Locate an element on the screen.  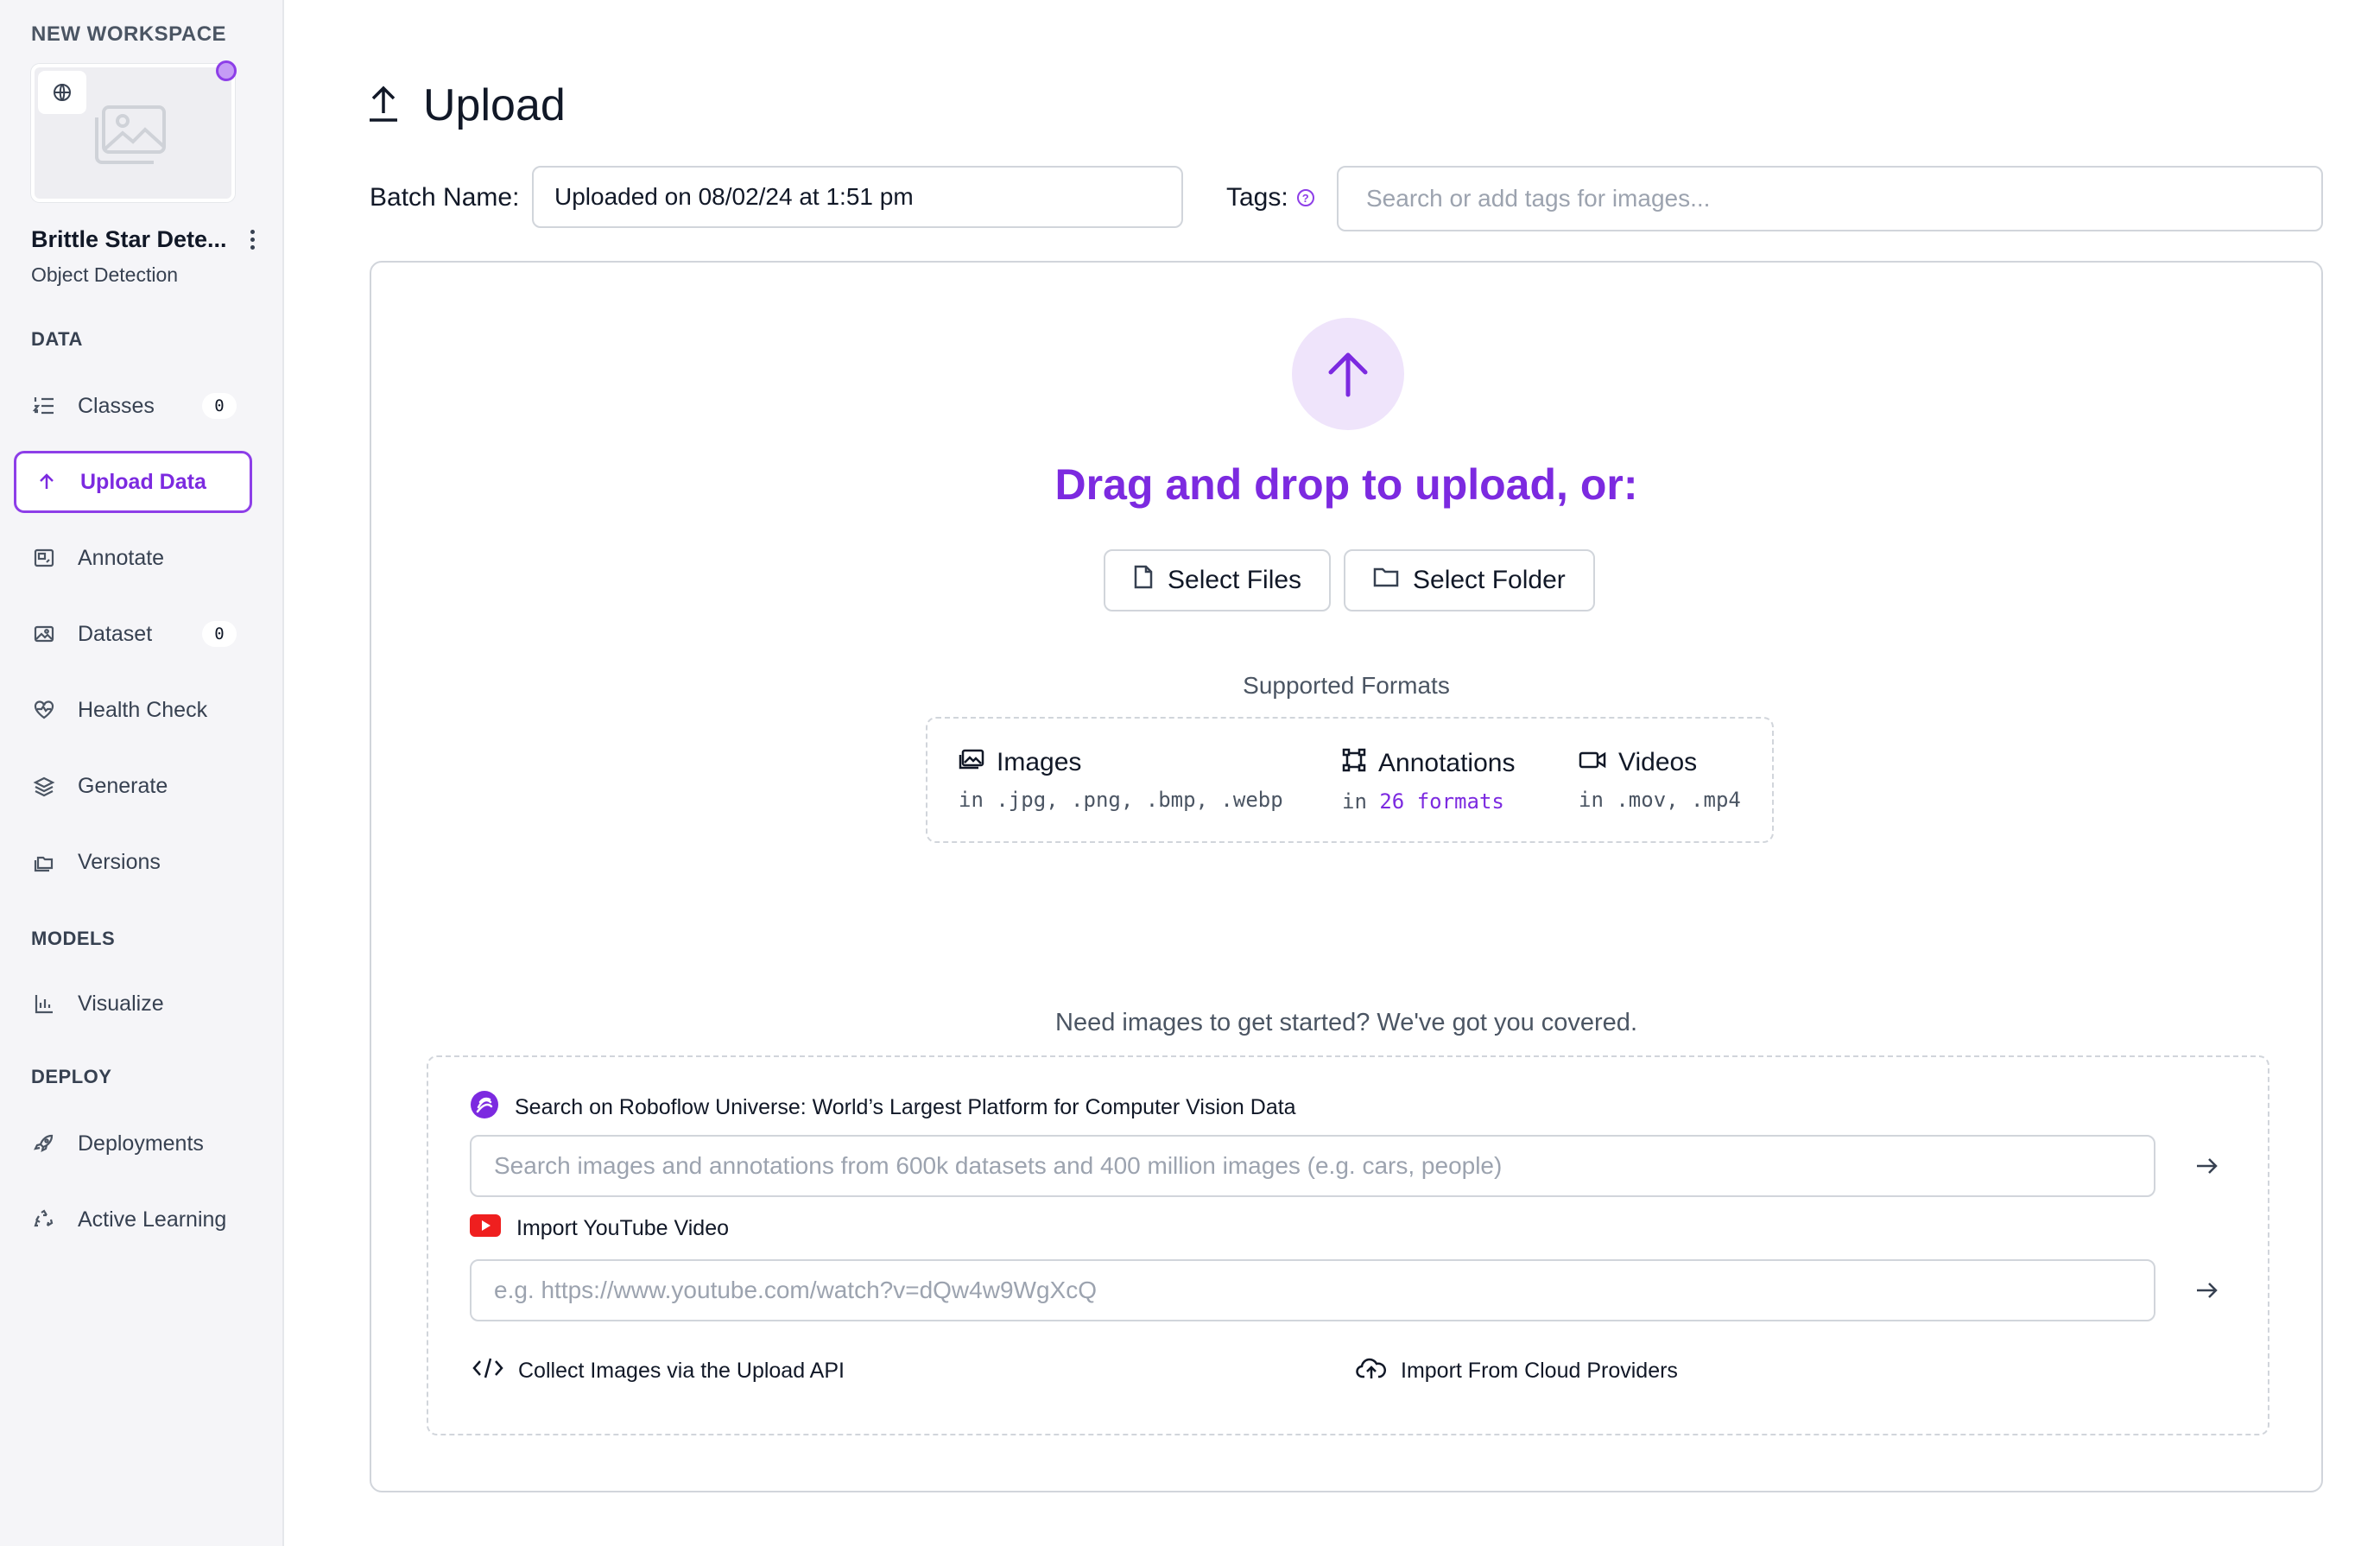
select-folder-button: Select Folder is located at coordinates (1469, 580).